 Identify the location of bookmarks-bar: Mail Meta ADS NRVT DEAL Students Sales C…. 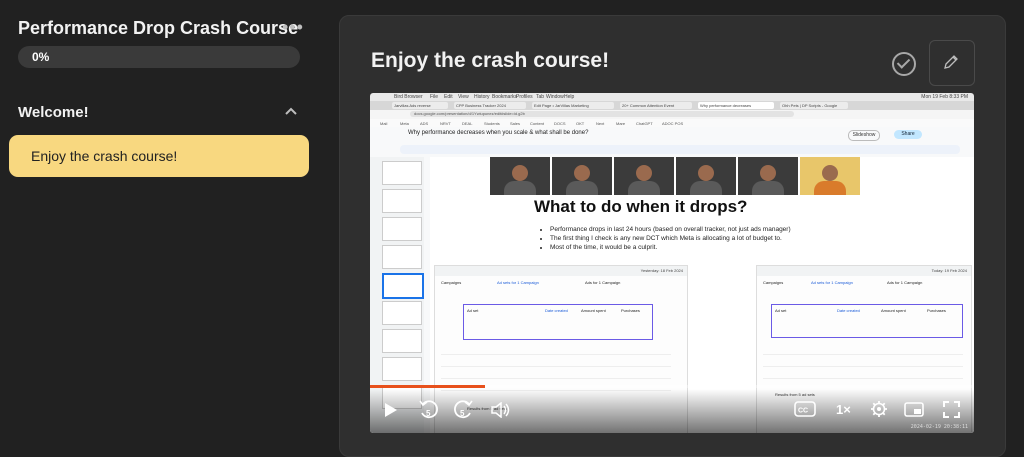
(672, 123).